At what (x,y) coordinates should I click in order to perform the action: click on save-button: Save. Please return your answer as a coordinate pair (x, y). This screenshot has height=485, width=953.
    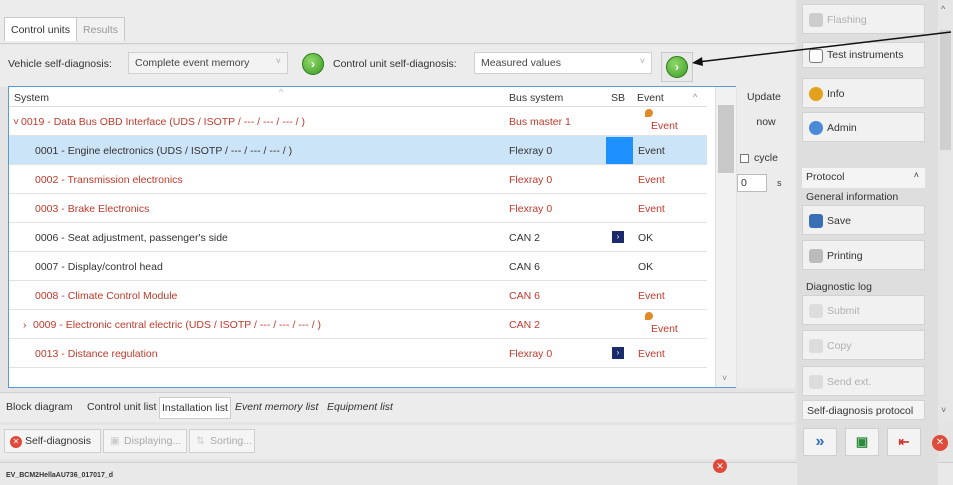
    Looking at the image, I should click on (863, 220).